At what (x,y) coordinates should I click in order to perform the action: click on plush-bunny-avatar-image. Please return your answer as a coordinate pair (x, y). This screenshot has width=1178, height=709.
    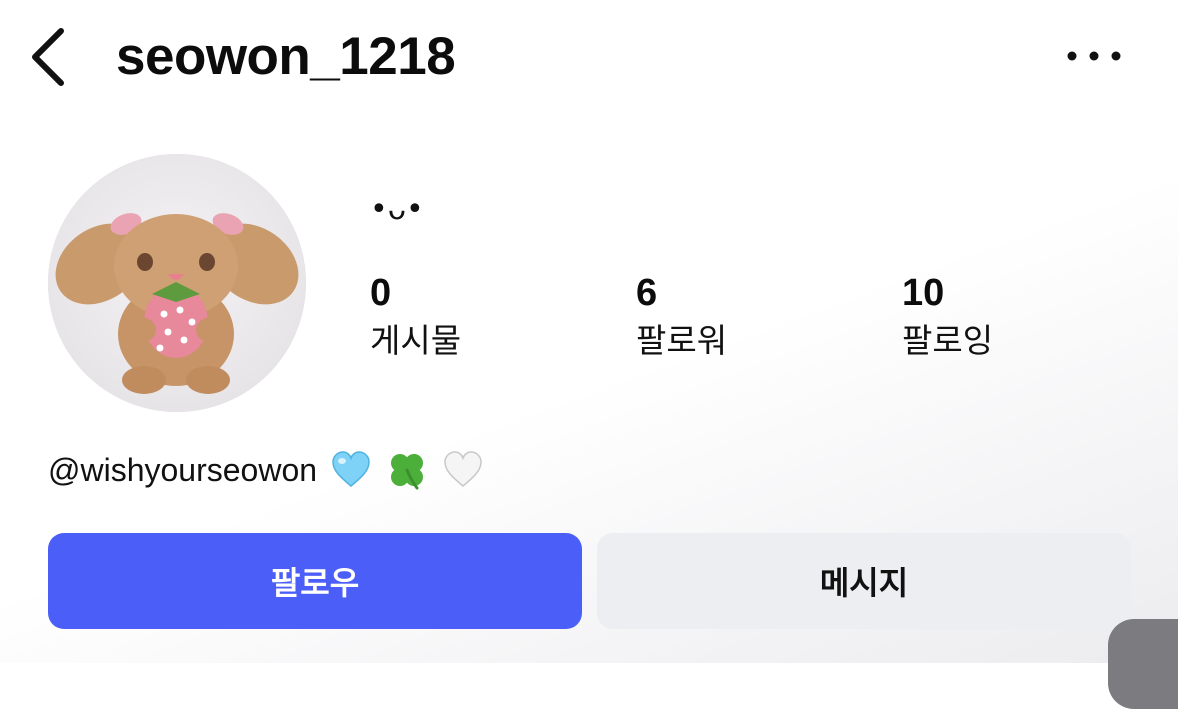
    Looking at the image, I should click on (177, 283).